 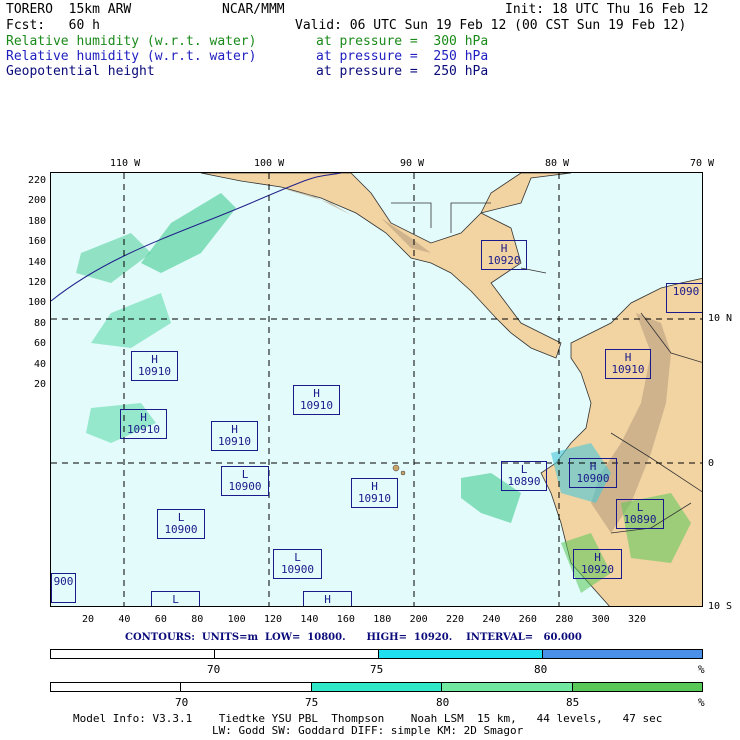 I want to click on colorbar-rh250-label: 70, so click(x=214, y=669).